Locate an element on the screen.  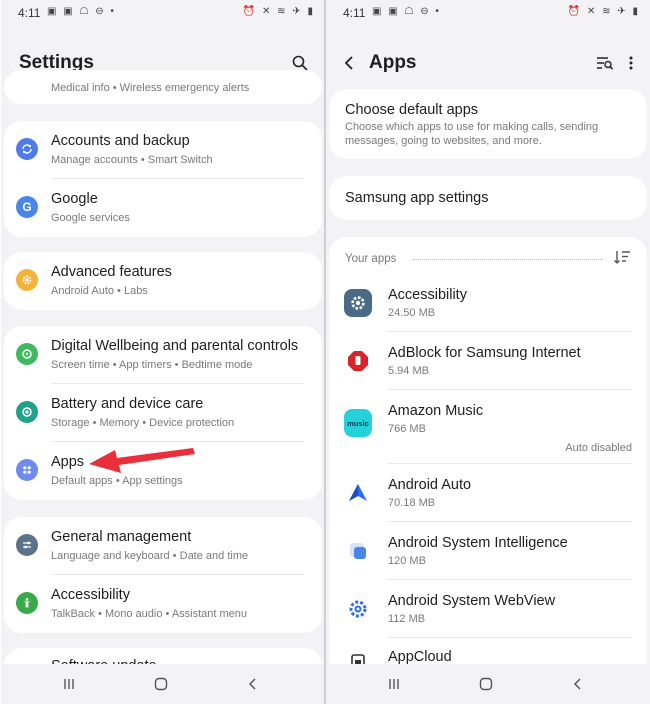
page-title: Apps is located at coordinates (393, 62).